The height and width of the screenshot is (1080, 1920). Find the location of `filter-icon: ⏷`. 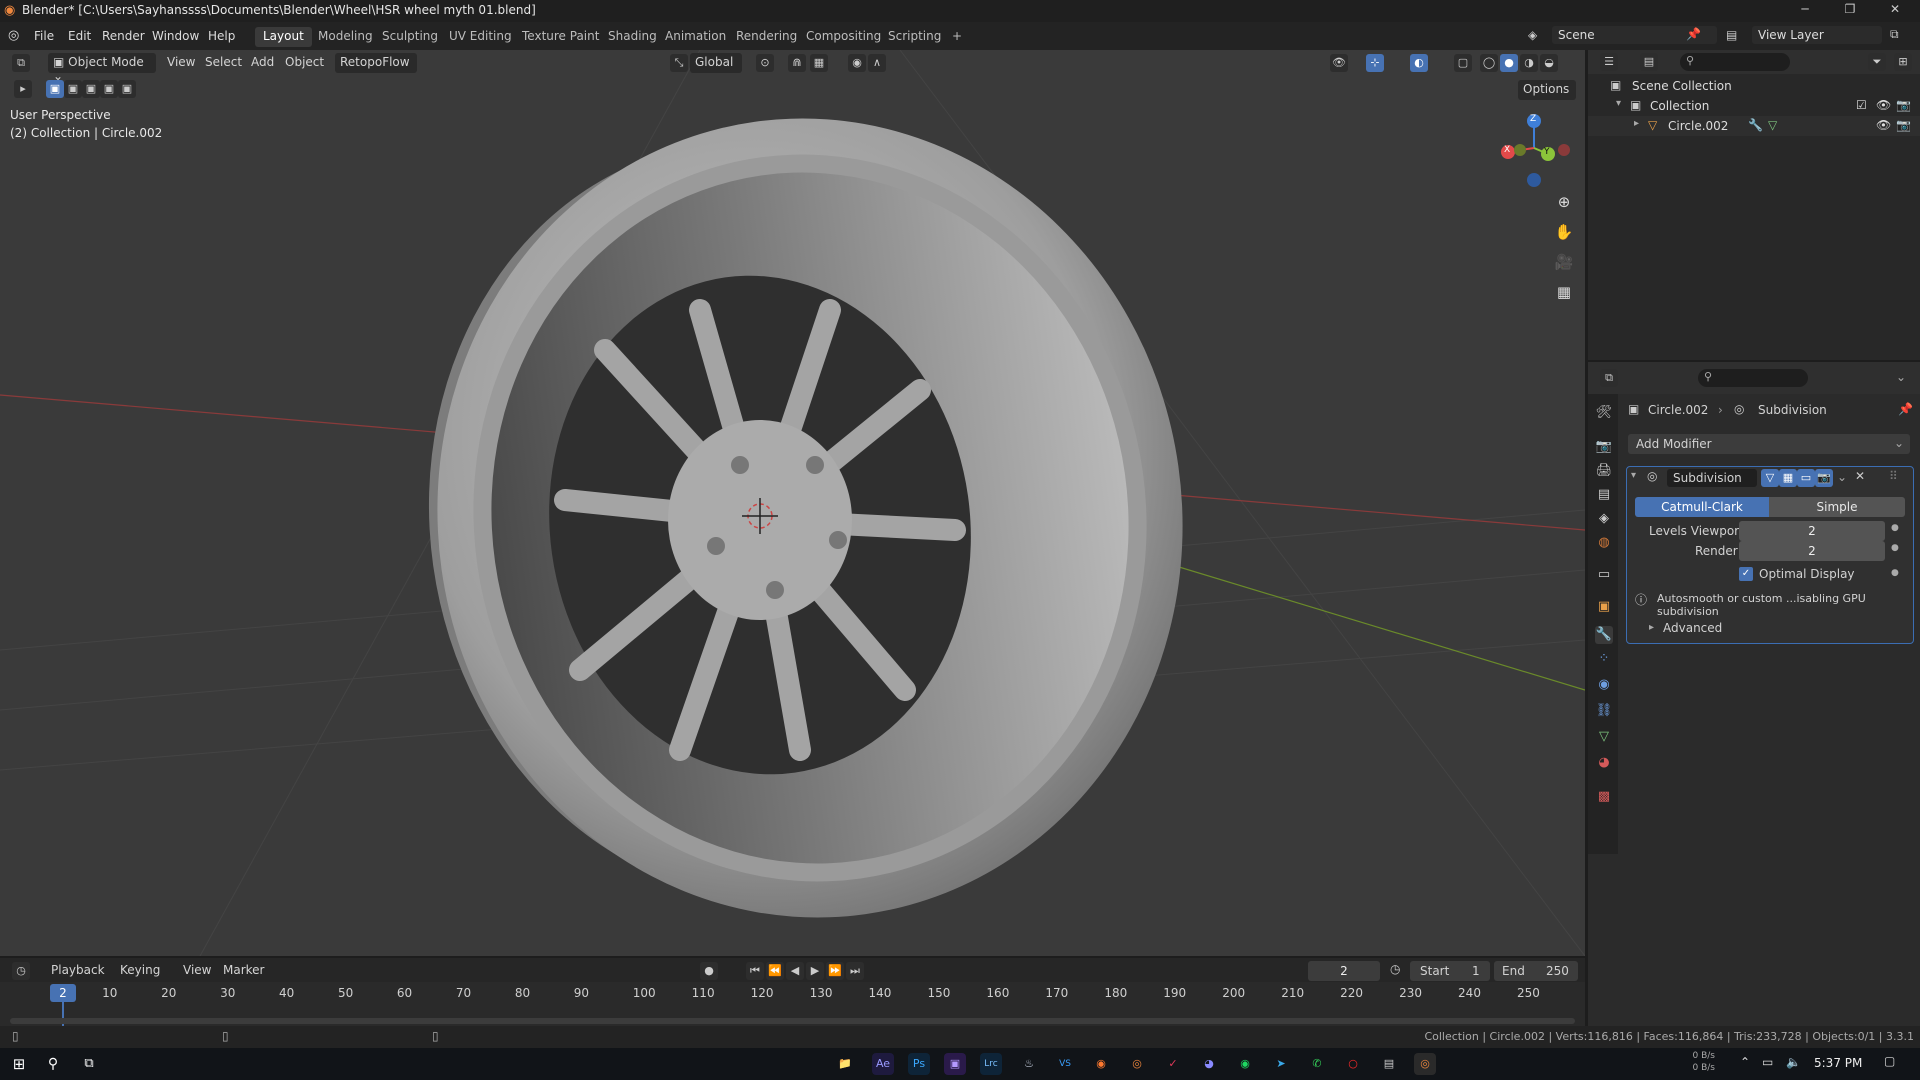

filter-icon: ⏷ is located at coordinates (1877, 62).